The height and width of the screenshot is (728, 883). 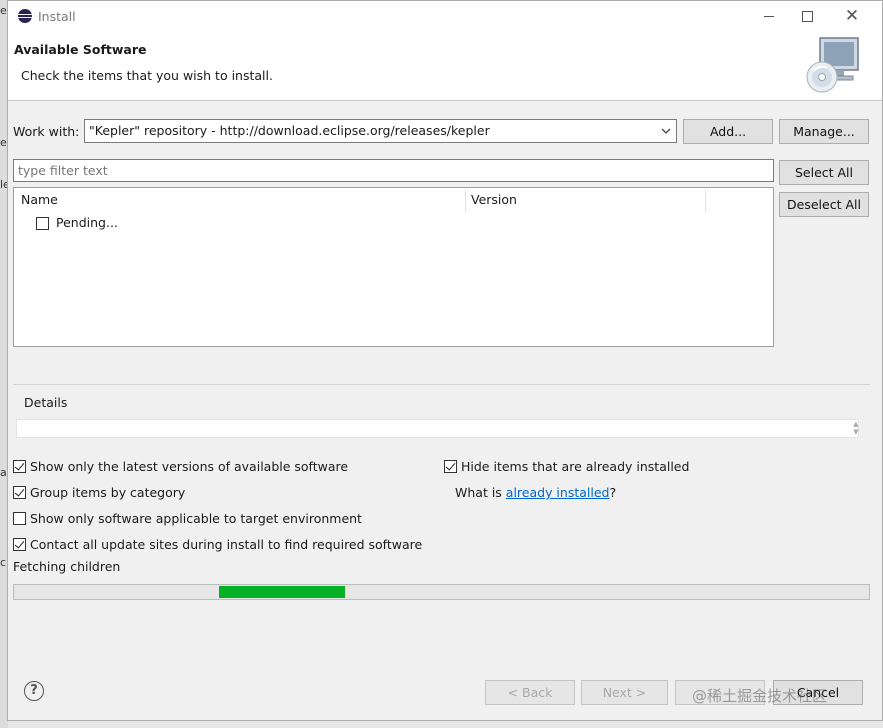 I want to click on progress-bar-fill, so click(x=282, y=592).